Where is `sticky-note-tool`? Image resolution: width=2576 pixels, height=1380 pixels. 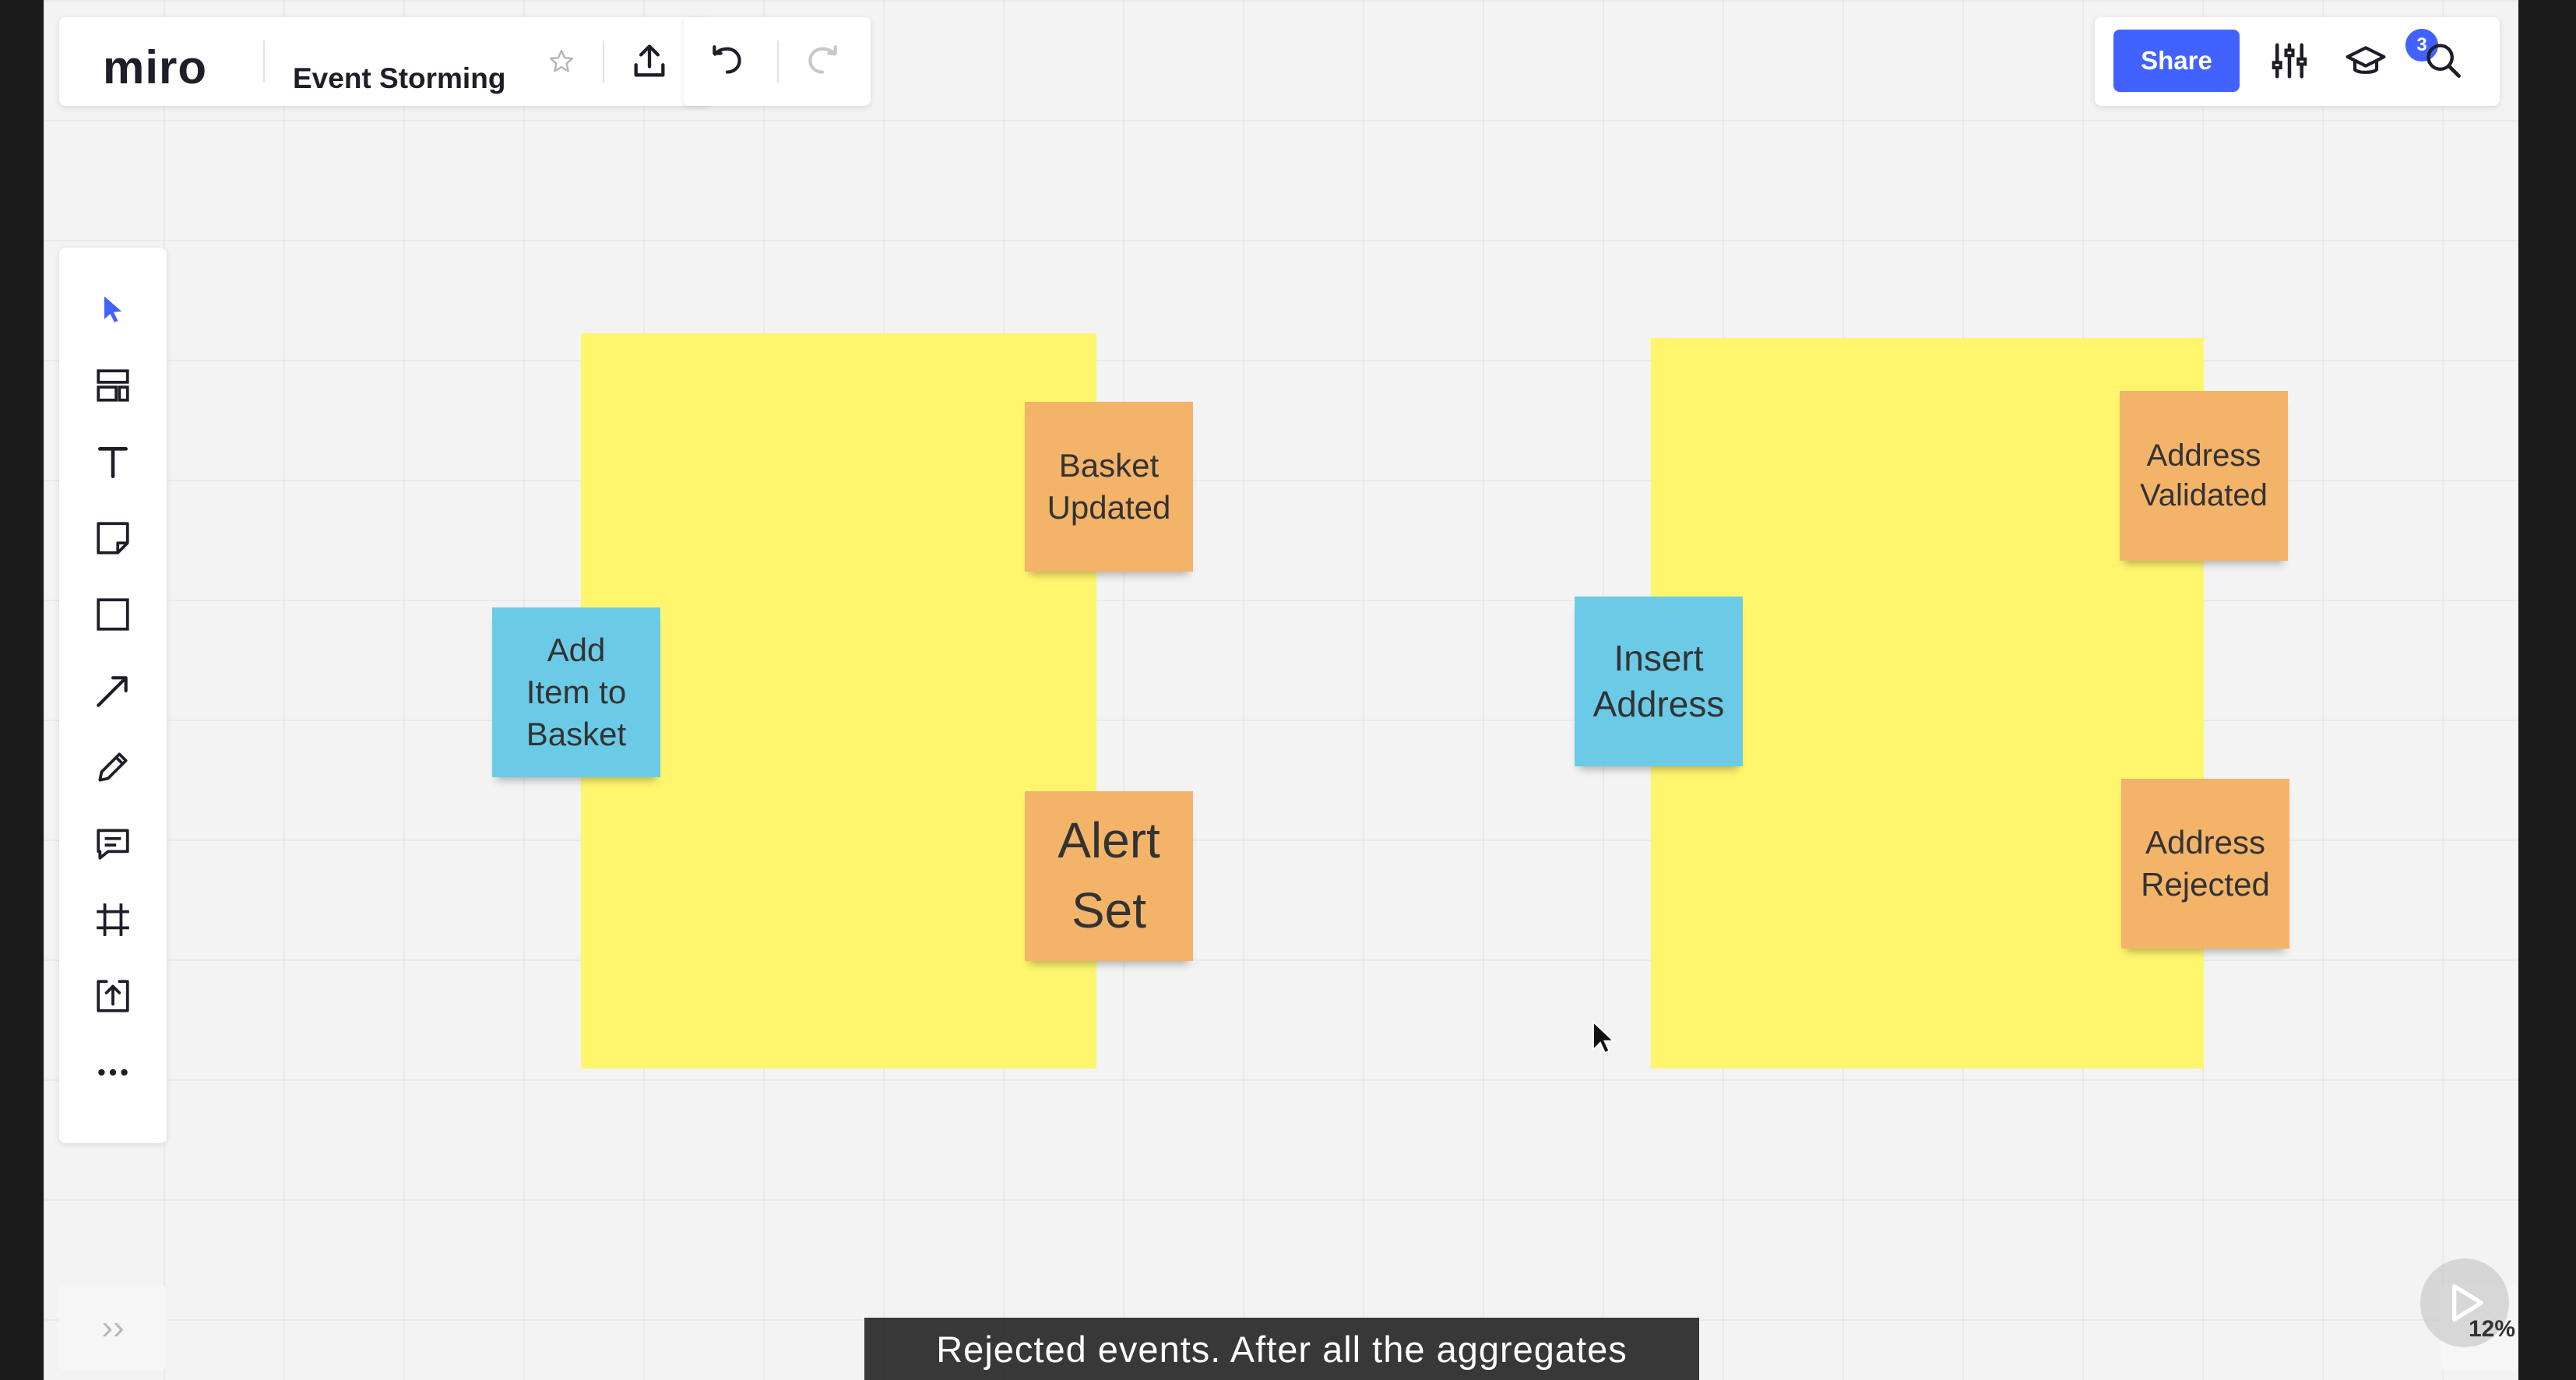 sticky-note-tool is located at coordinates (113, 538).